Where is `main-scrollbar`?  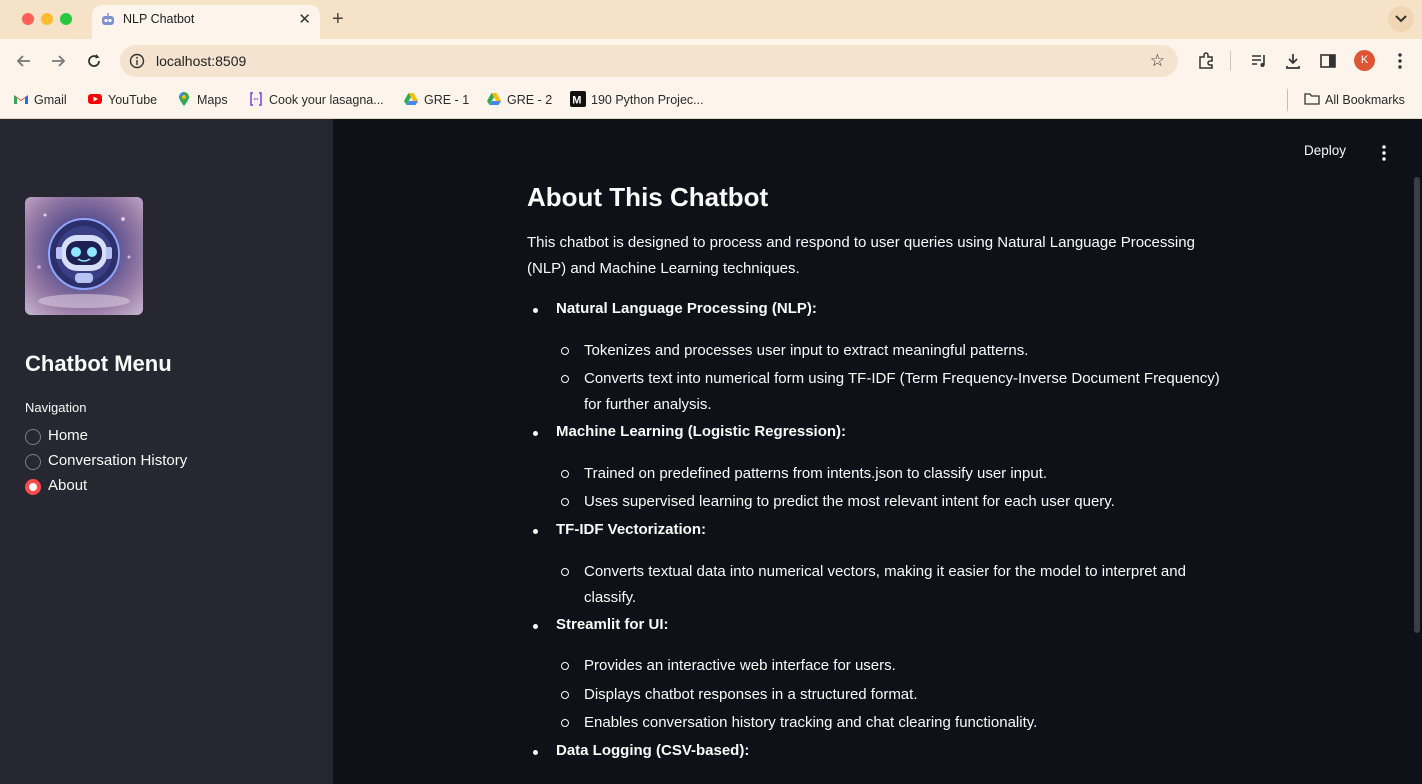
main-scrollbar is located at coordinates (1417, 405).